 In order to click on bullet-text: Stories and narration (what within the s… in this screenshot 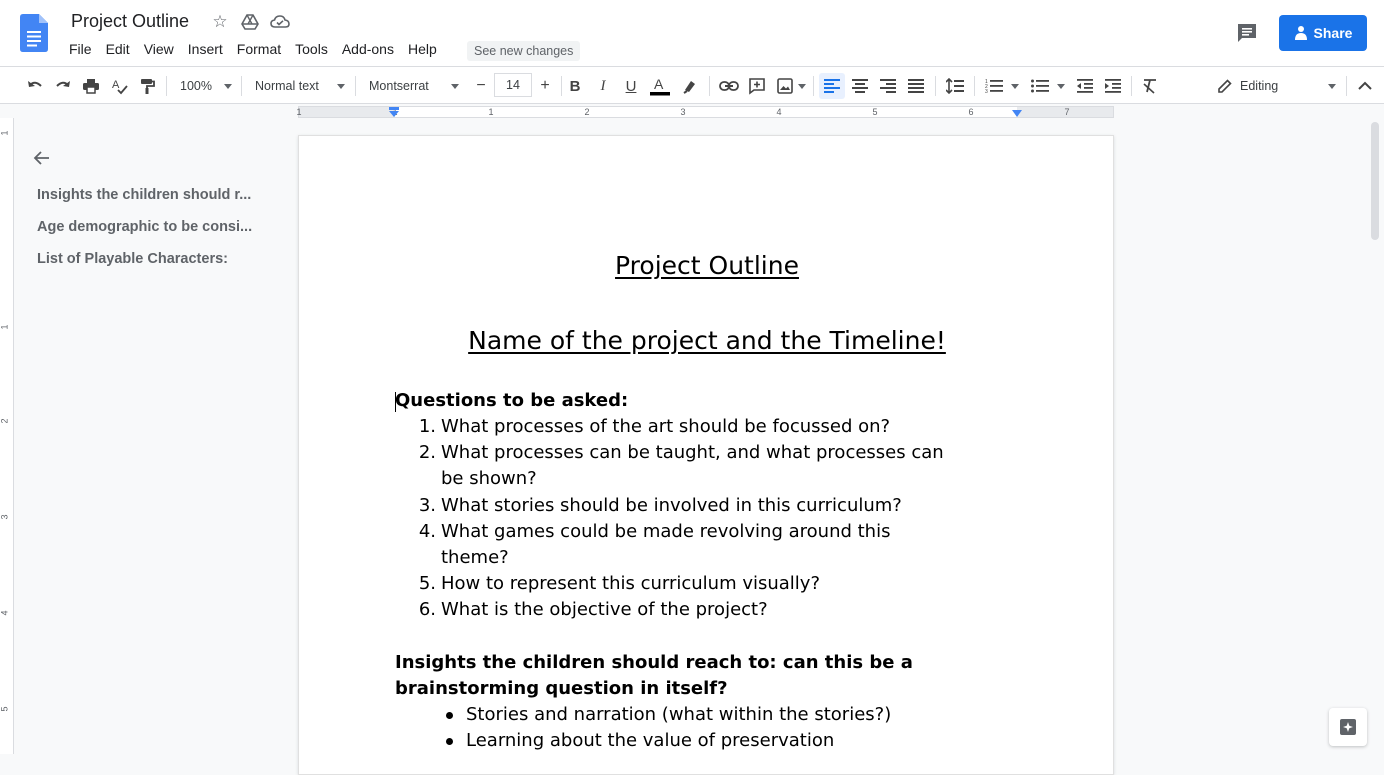, I will do `click(679, 714)`.